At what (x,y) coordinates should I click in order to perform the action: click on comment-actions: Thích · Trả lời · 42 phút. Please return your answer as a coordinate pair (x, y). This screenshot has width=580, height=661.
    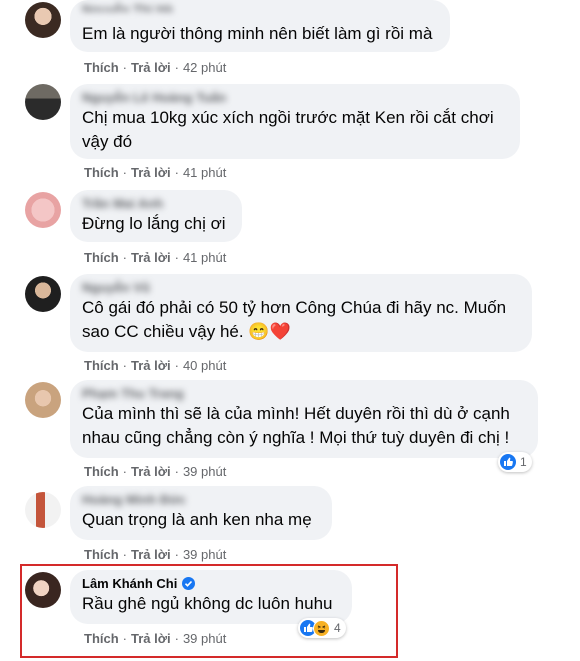
    Looking at the image, I should click on (155, 67).